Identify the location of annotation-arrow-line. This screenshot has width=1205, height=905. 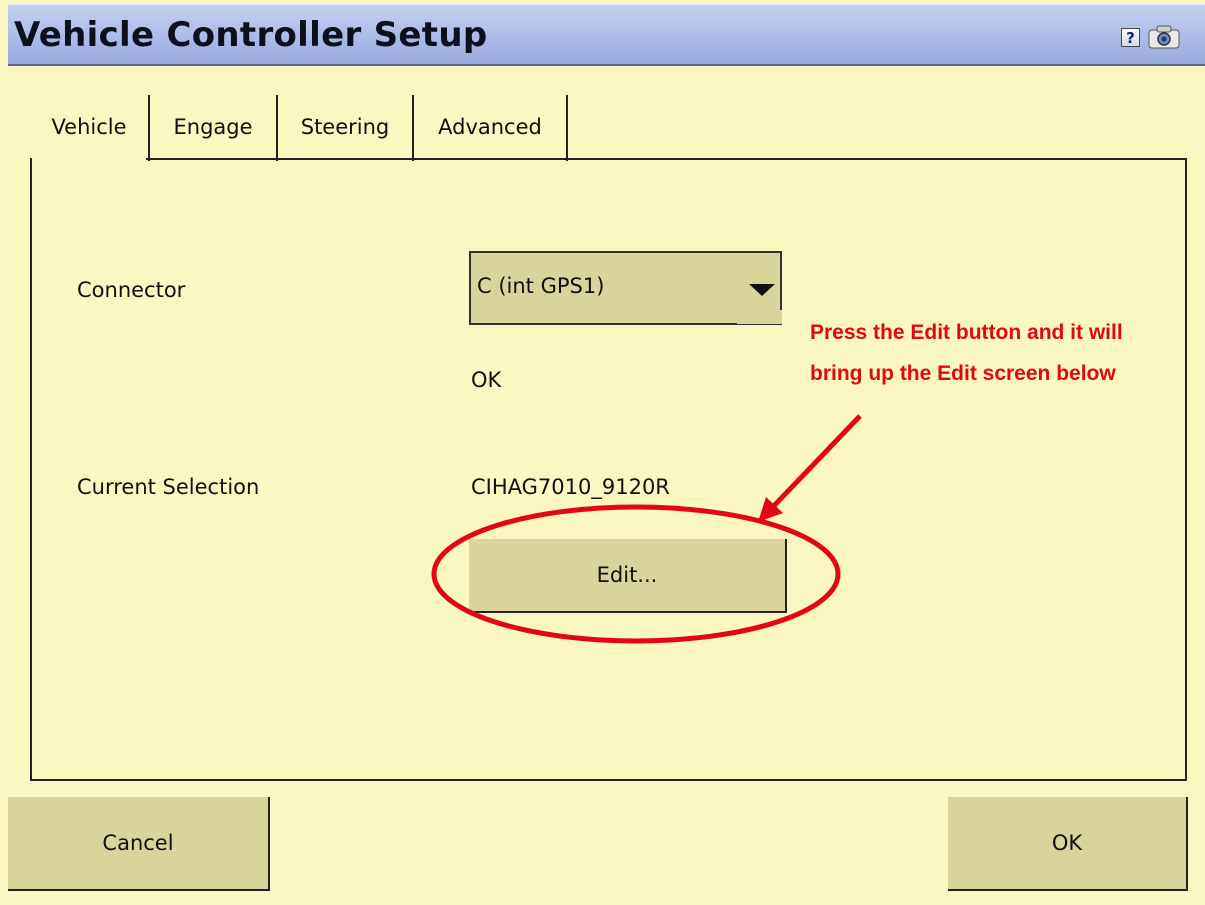
(814, 464).